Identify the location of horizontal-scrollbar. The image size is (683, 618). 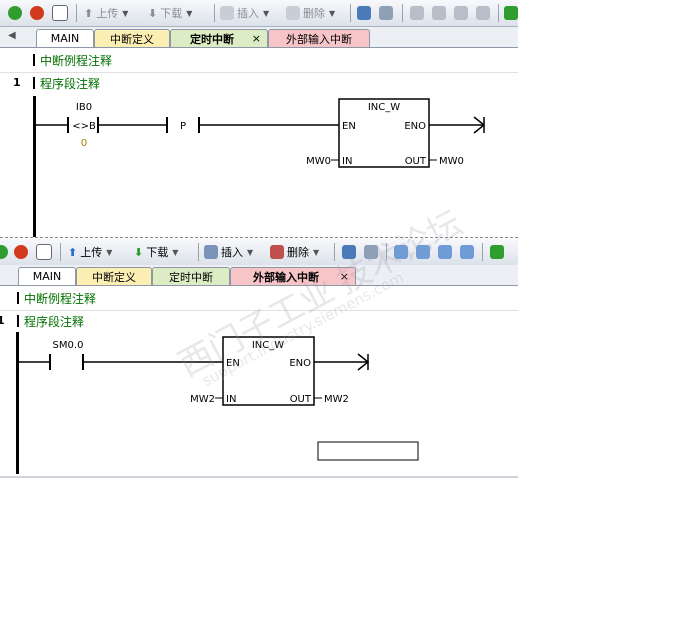
(259, 477).